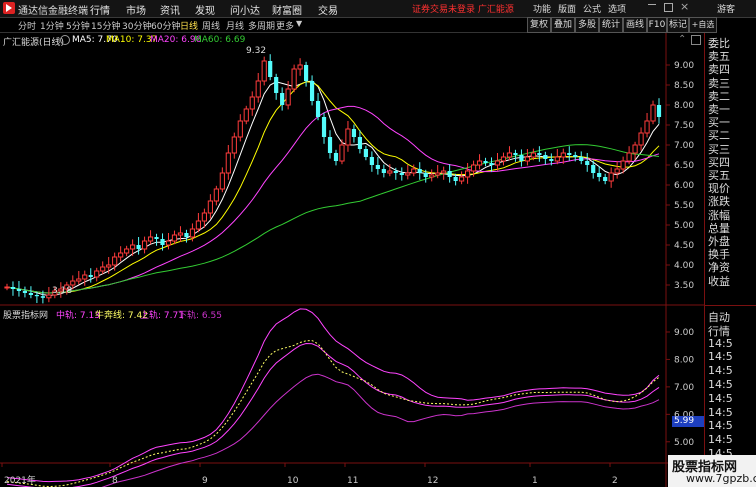 This screenshot has width=756, height=487. What do you see at coordinates (211, 25) in the screenshot?
I see `period-weekly: 周线` at bounding box center [211, 25].